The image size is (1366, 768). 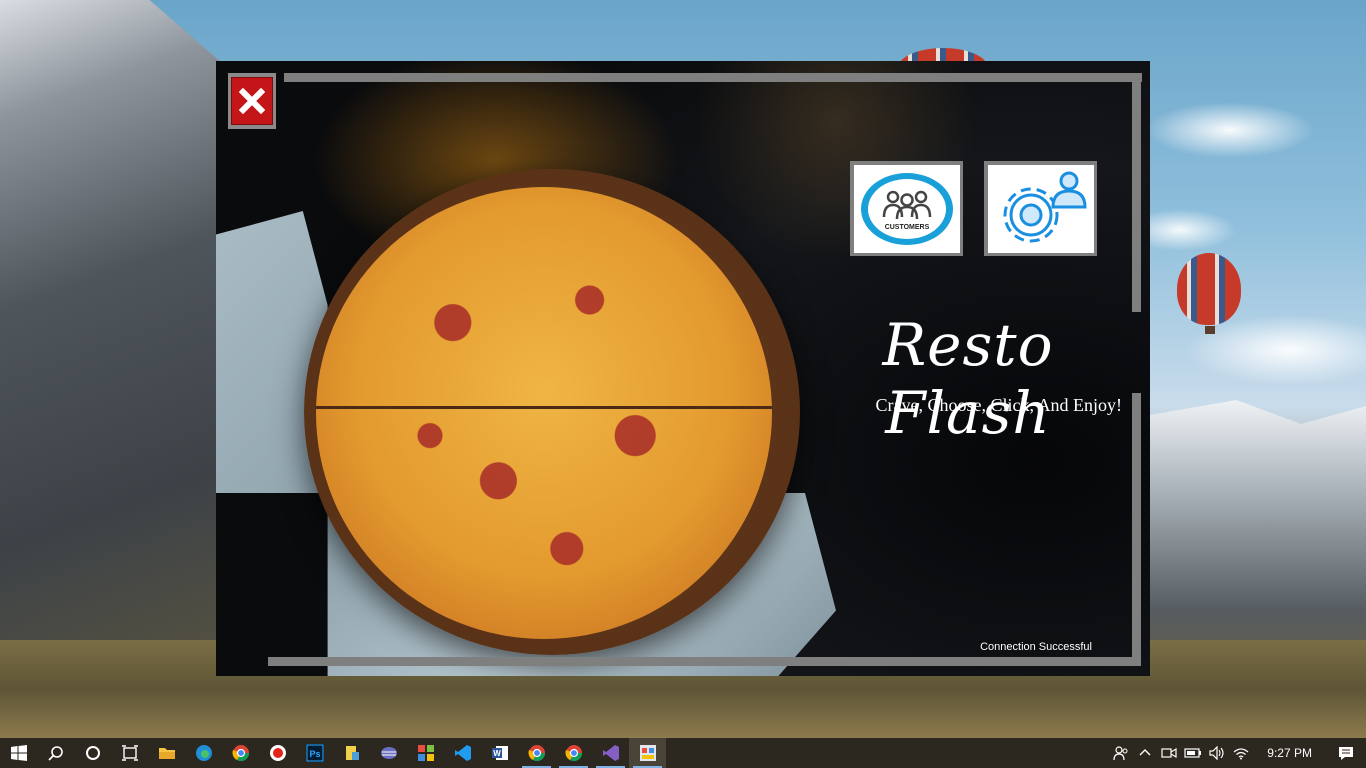 I want to click on app-tagline: Crave, Choose, Click, And Enjoy!, so click(x=998, y=405).